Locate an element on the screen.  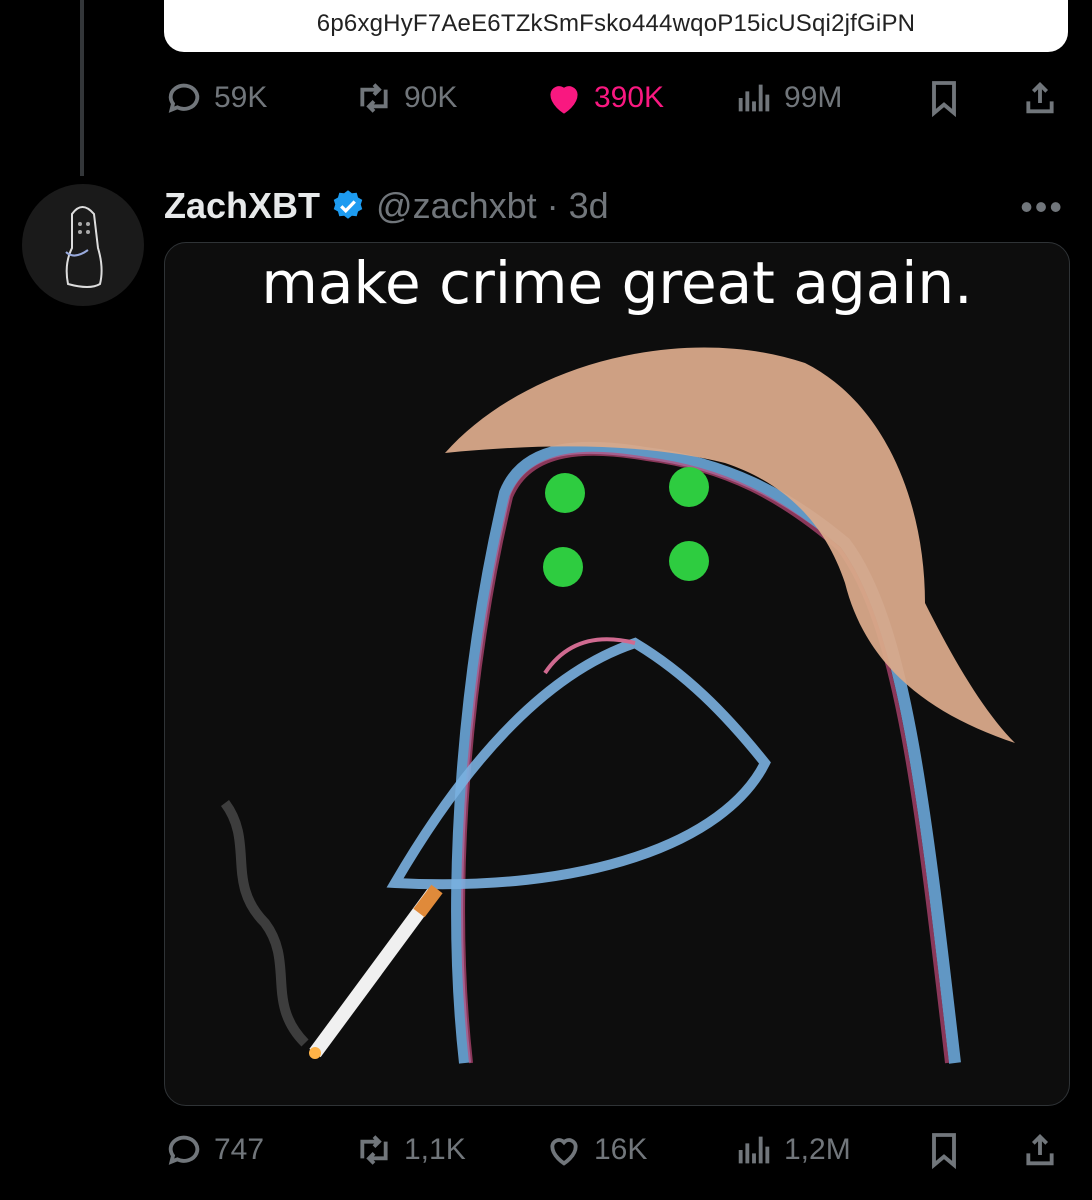
thread-connector-line is located at coordinates (82, 88).